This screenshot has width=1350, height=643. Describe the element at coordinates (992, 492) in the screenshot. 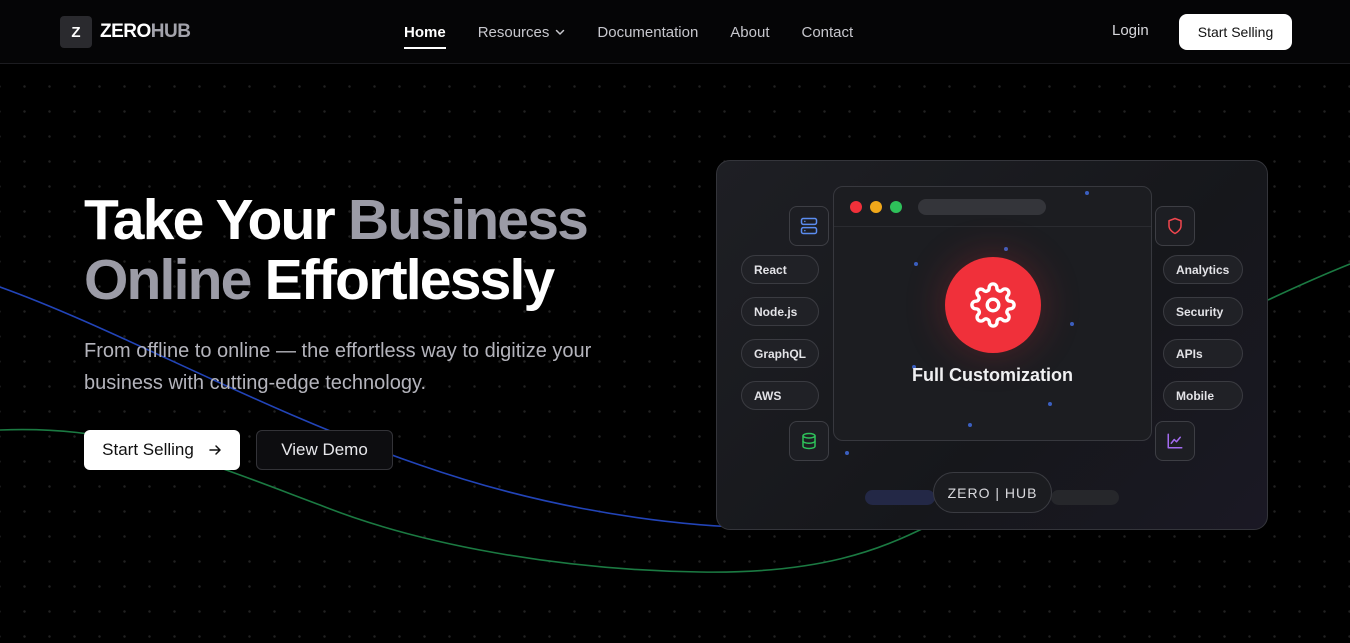

I see `zerohub-badge: ZERO | HUB` at that location.